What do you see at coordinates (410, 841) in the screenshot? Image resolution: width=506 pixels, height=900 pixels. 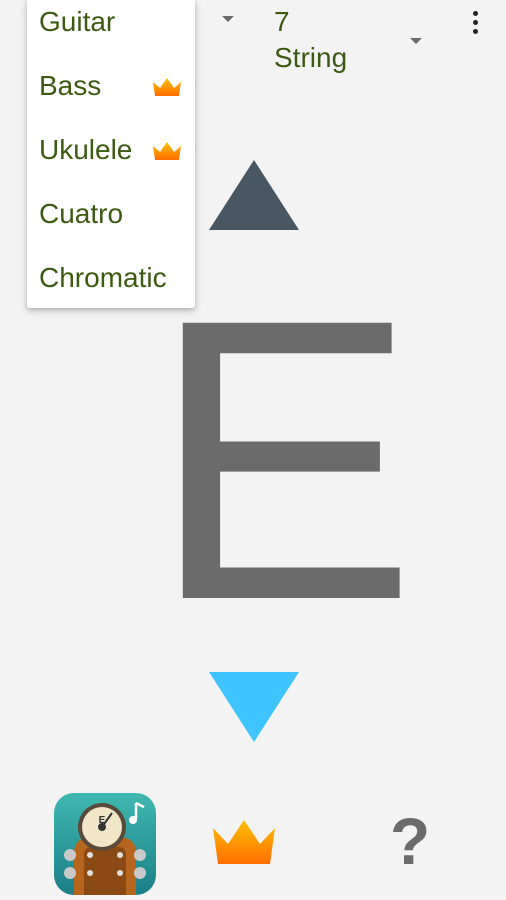 I see `help-button: ?` at bounding box center [410, 841].